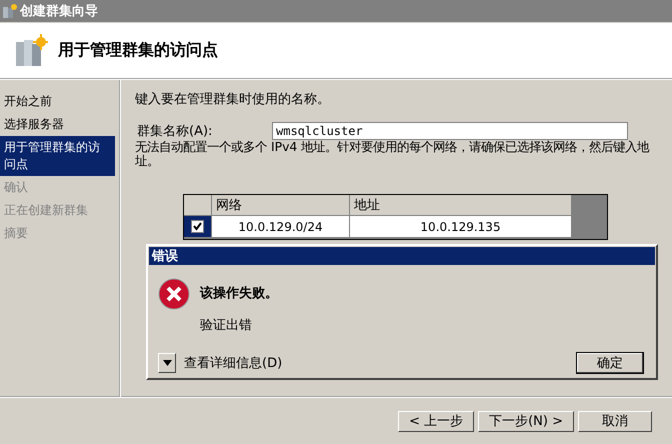  What do you see at coordinates (526, 421) in the screenshot?
I see `wizard-button: 下一步(N) >` at bounding box center [526, 421].